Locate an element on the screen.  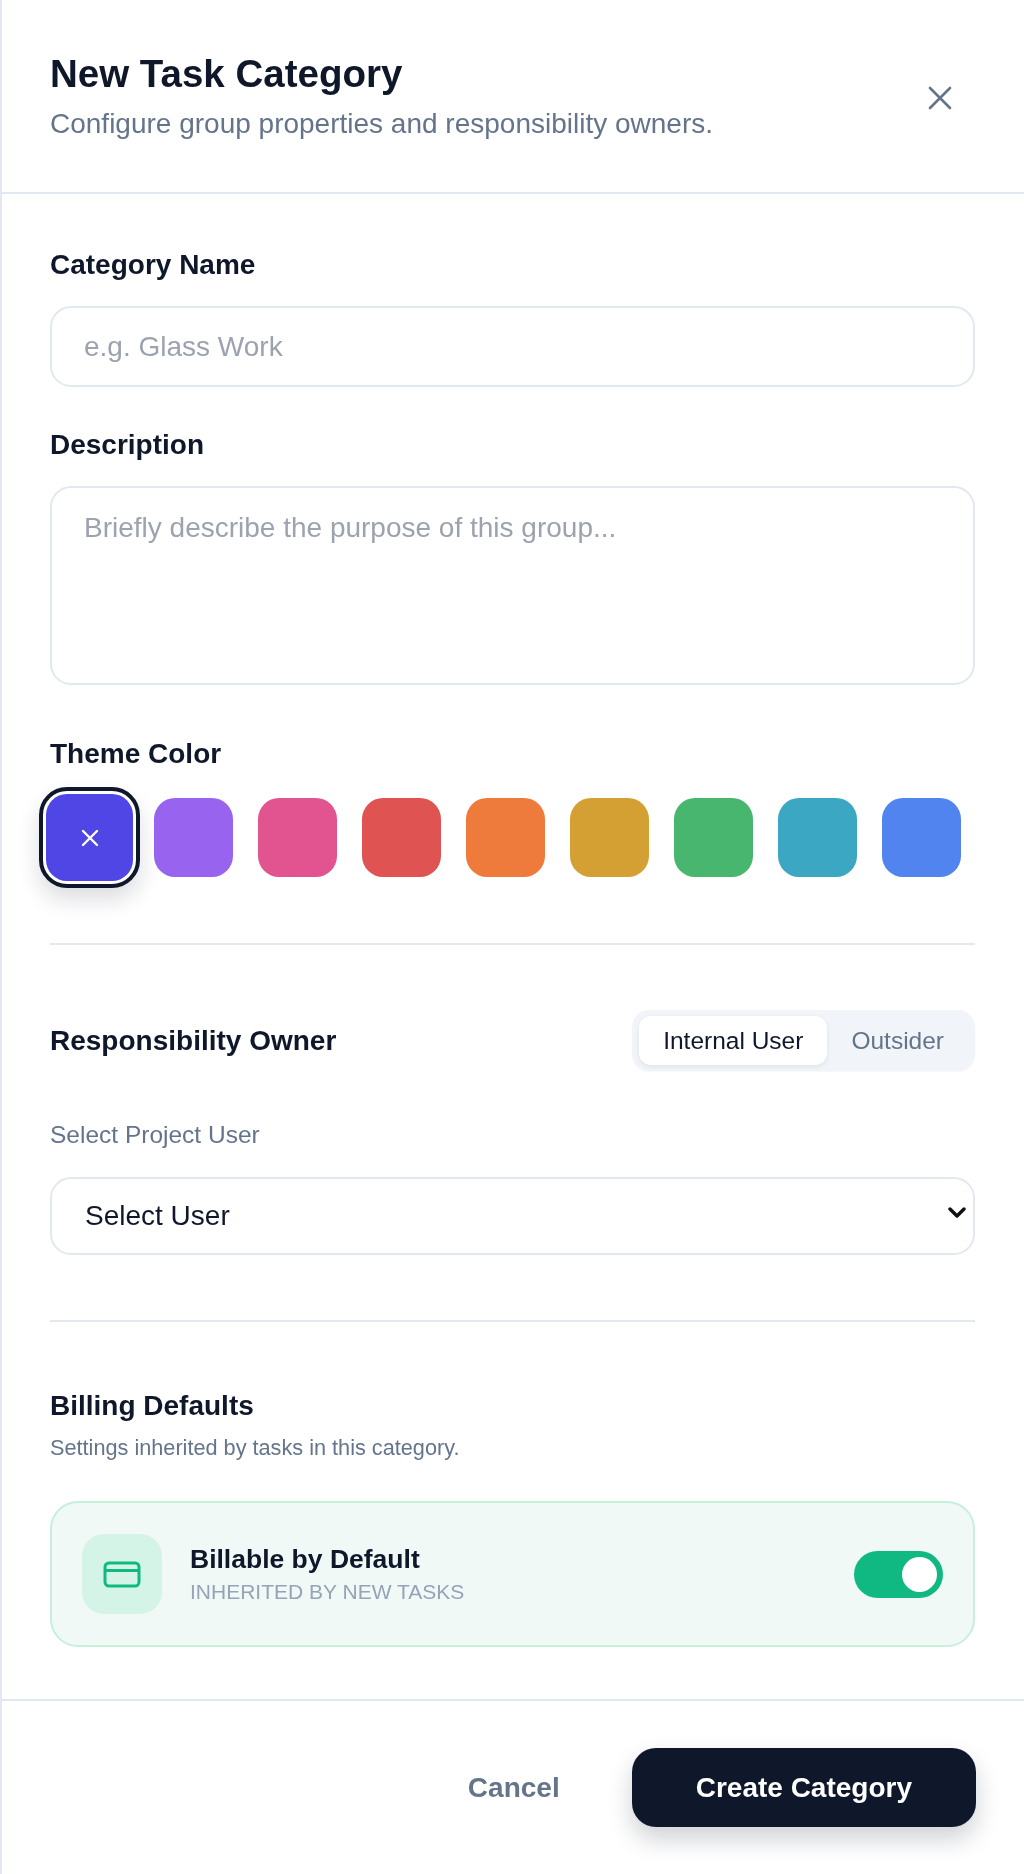
x-mark-icon is located at coordinates (89, 837).